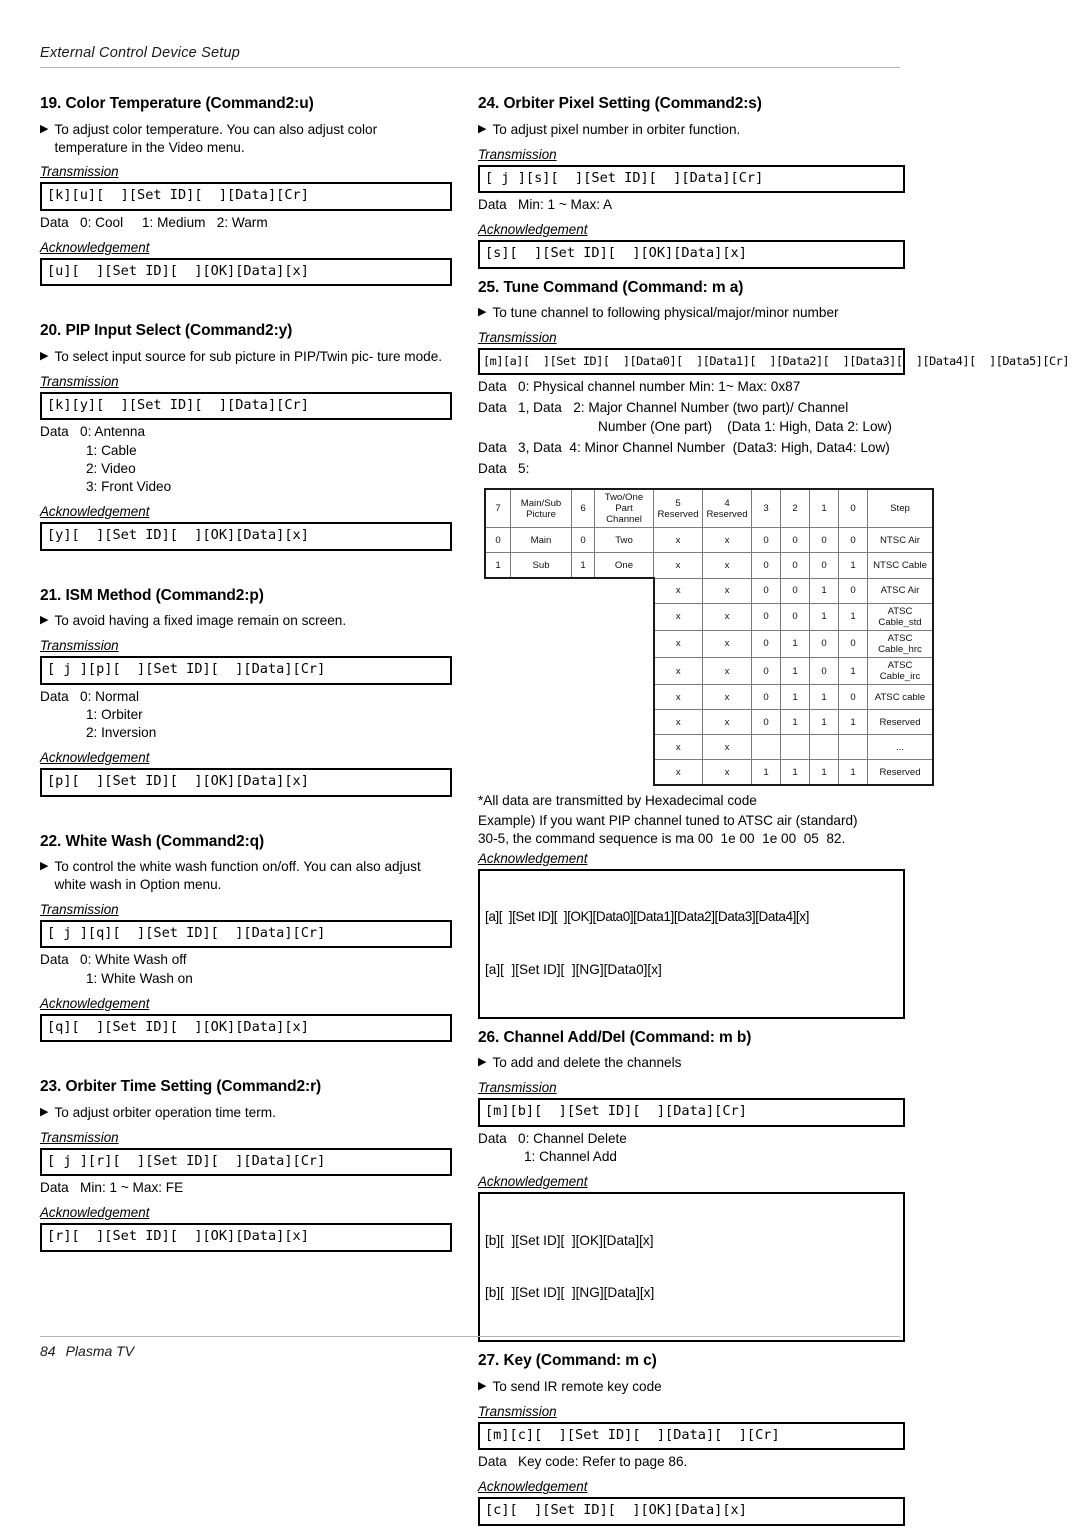 This screenshot has height=1528, width=1080. Describe the element at coordinates (853, 616) in the screenshot. I see `cell-b0: 1` at that location.